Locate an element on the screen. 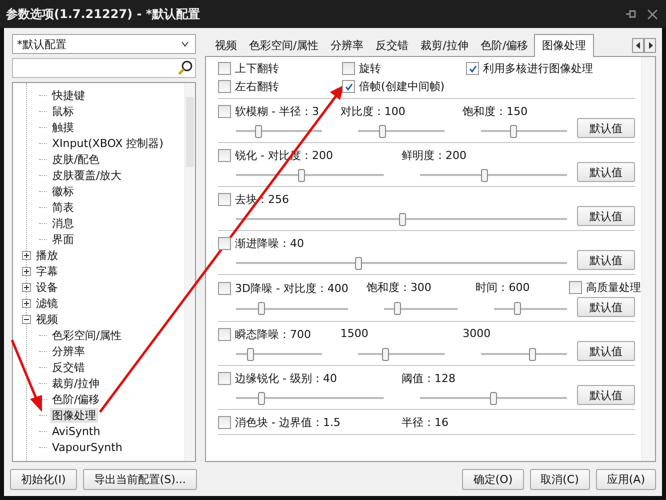 The height and width of the screenshot is (500, 666). parameter-label: 半径：16 is located at coordinates (426, 422).